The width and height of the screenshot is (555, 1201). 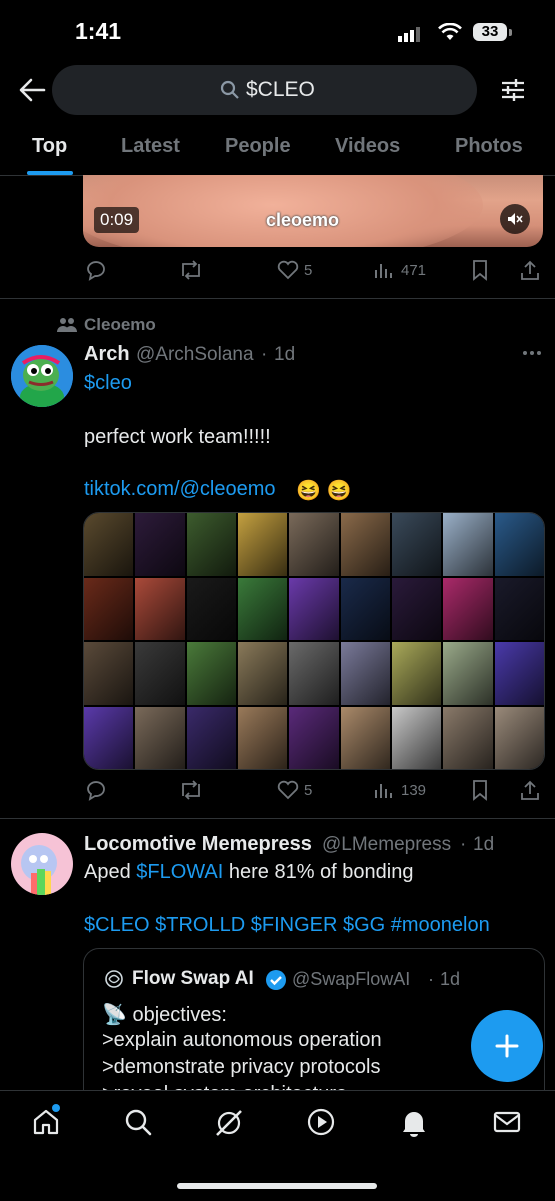 What do you see at coordinates (321, 1122) in the screenshot?
I see `video-play-icon` at bounding box center [321, 1122].